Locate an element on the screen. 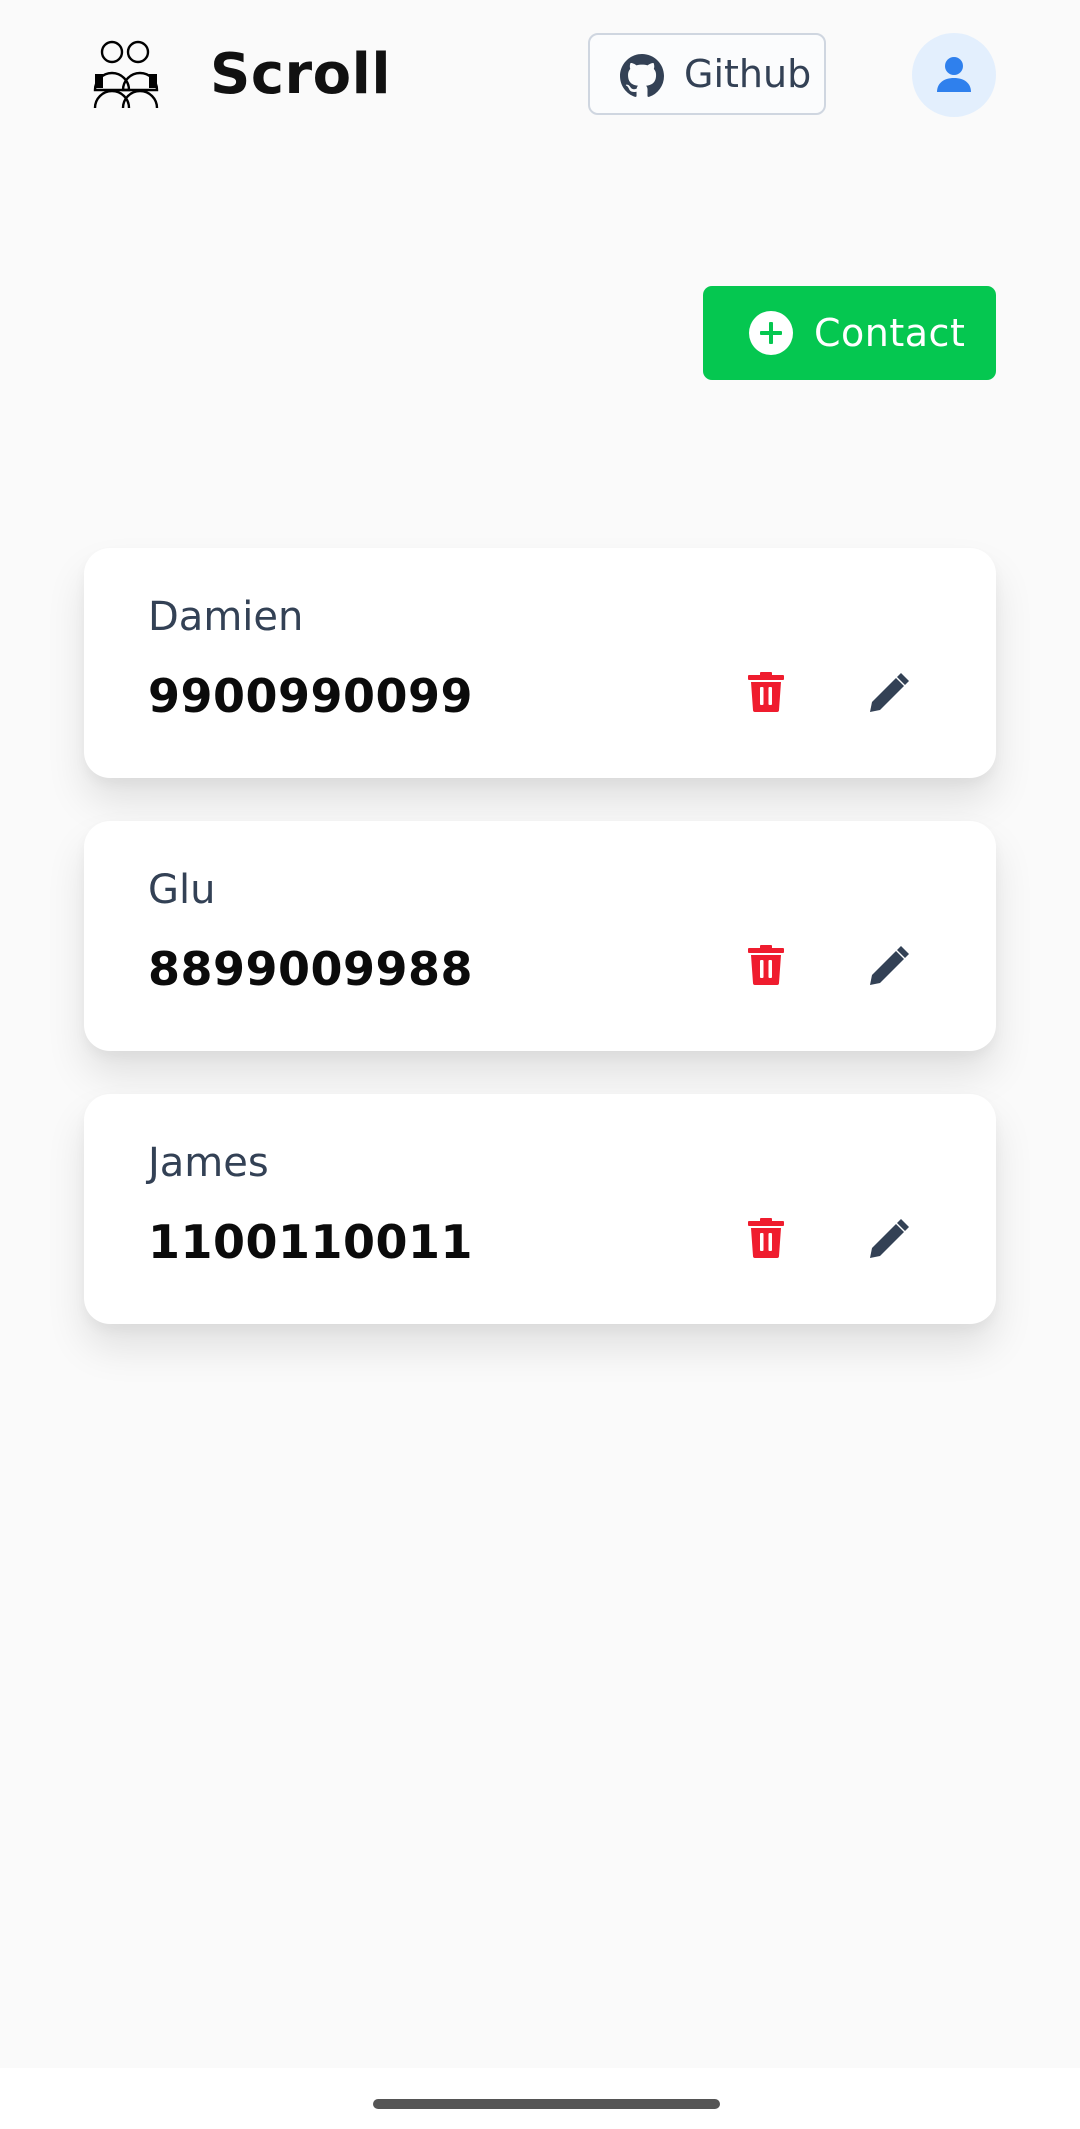 Image resolution: width=1080 pixels, height=2129 pixels. github-button: Github is located at coordinates (707, 74).